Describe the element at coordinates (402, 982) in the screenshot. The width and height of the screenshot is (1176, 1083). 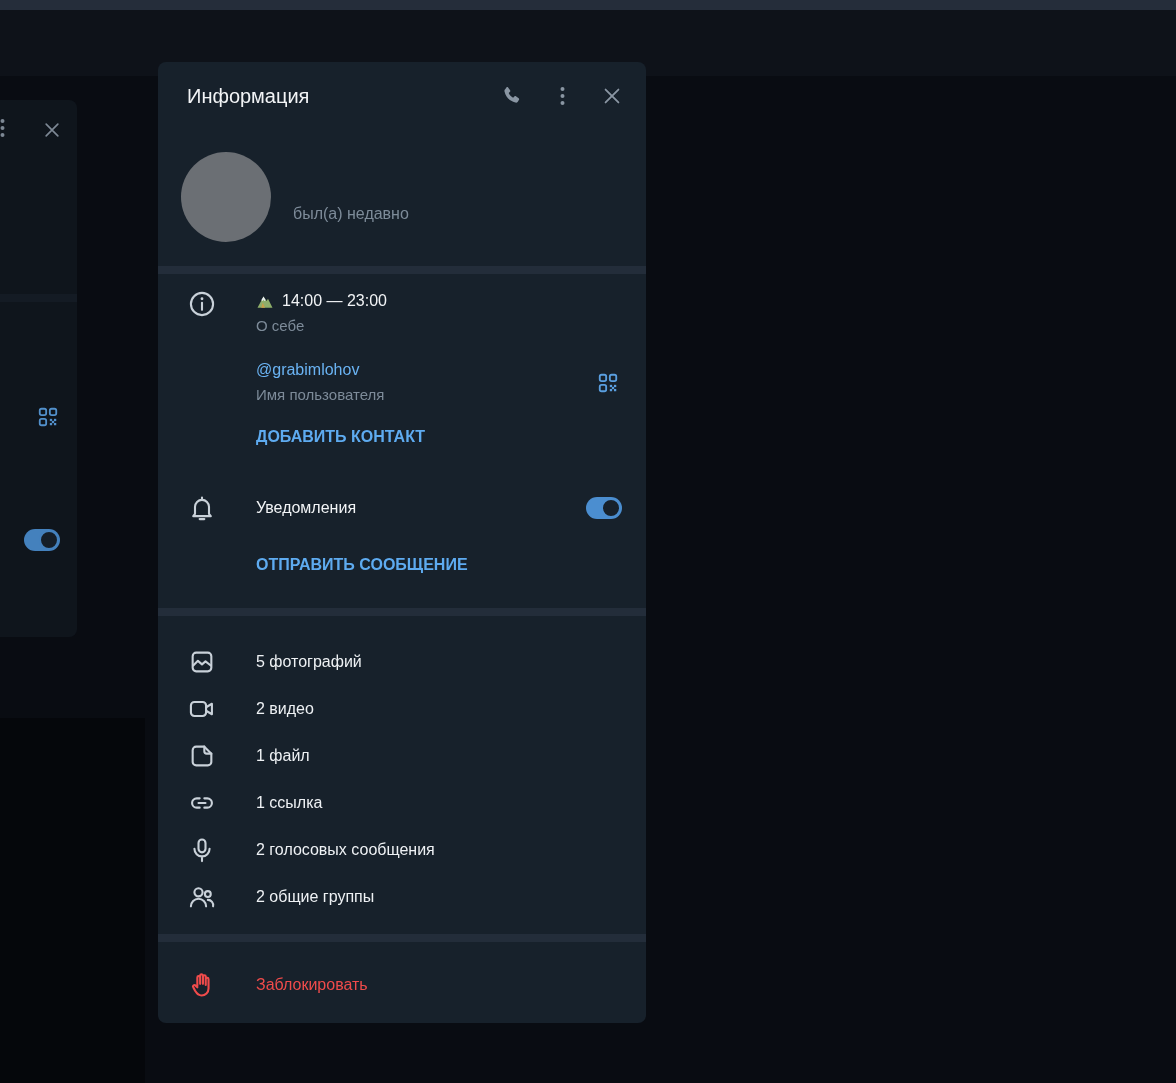
I see `block-user-button: Заблокировать` at that location.